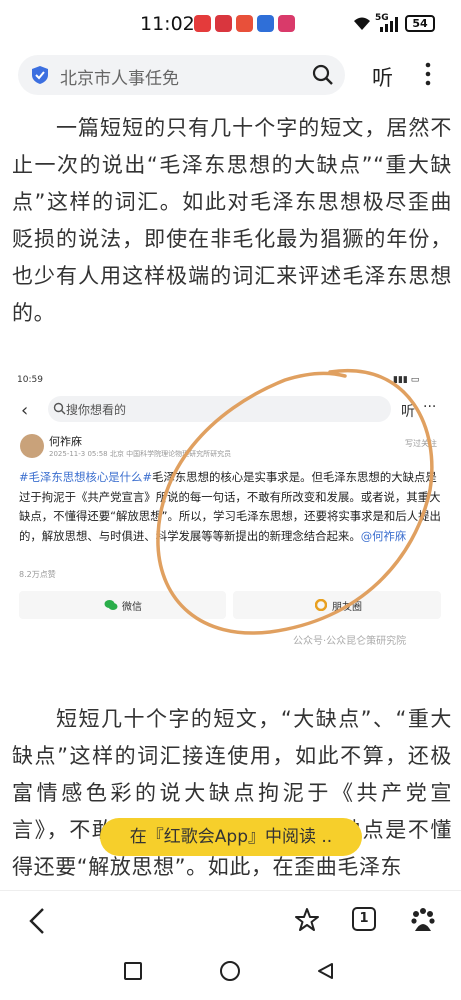  What do you see at coordinates (133, 971) in the screenshot?
I see `recents-button` at bounding box center [133, 971].